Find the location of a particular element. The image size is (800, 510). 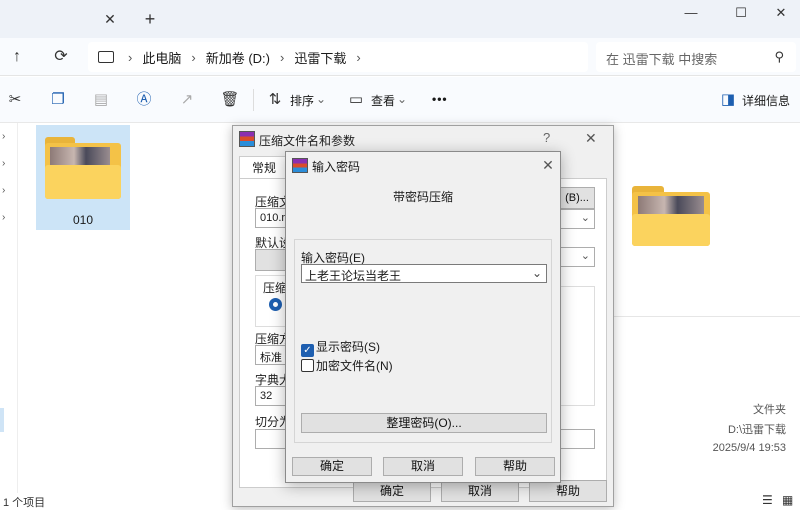

list-view-icon: ☰ is located at coordinates (767, 500).